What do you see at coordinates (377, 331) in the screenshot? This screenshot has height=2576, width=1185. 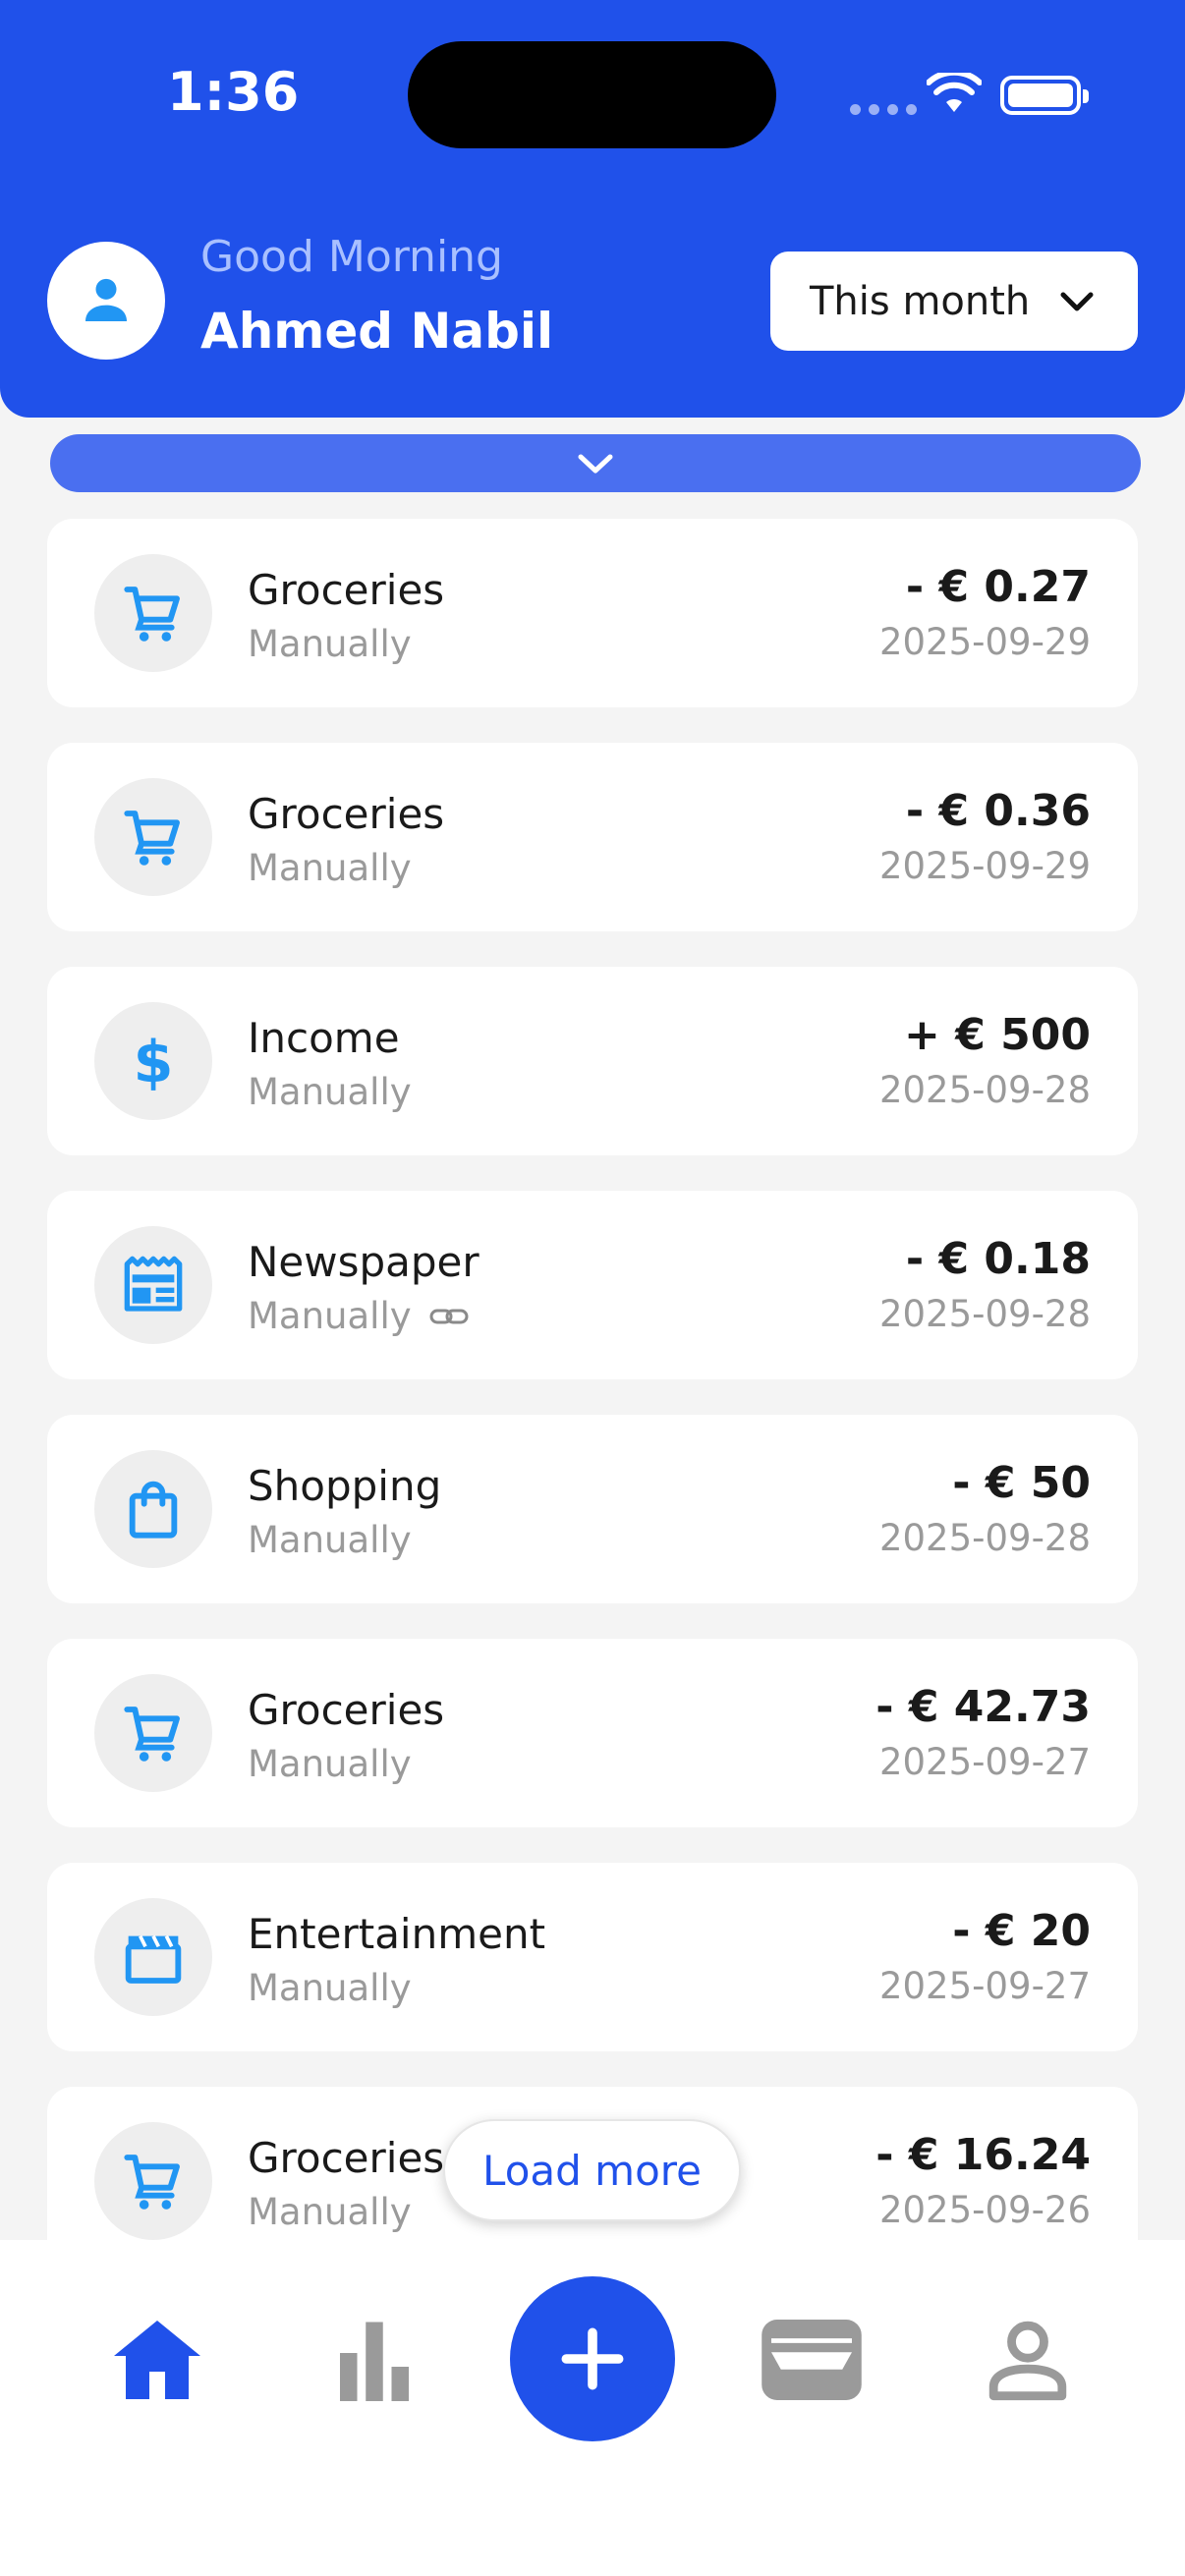 I see `user-name: Ahmed Nabil` at bounding box center [377, 331].